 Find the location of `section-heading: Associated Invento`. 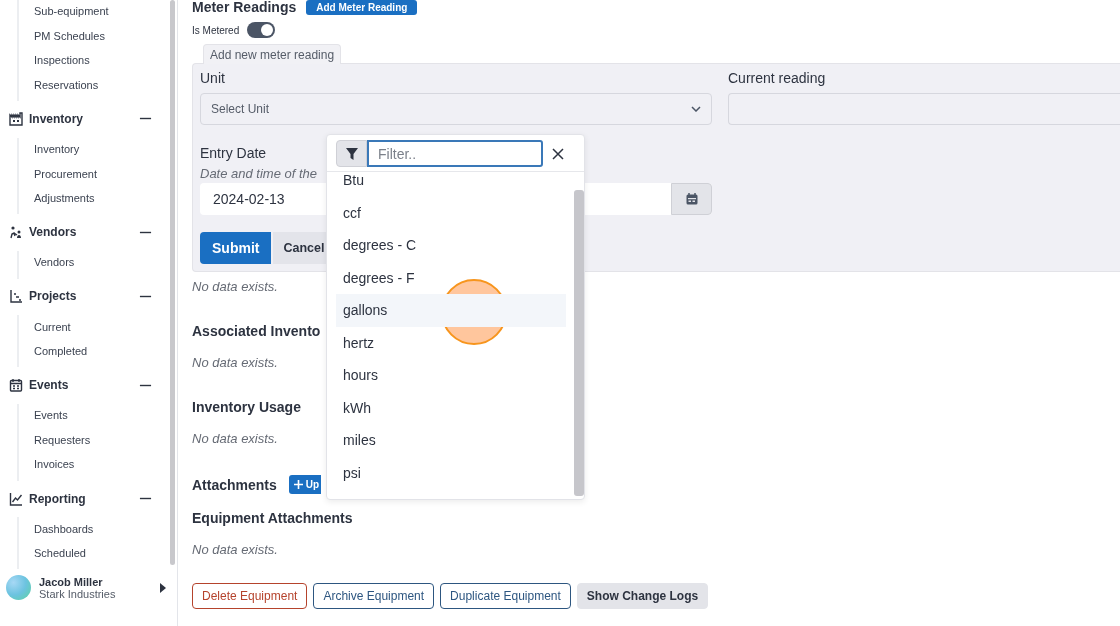

section-heading: Associated Invento is located at coordinates (256, 331).